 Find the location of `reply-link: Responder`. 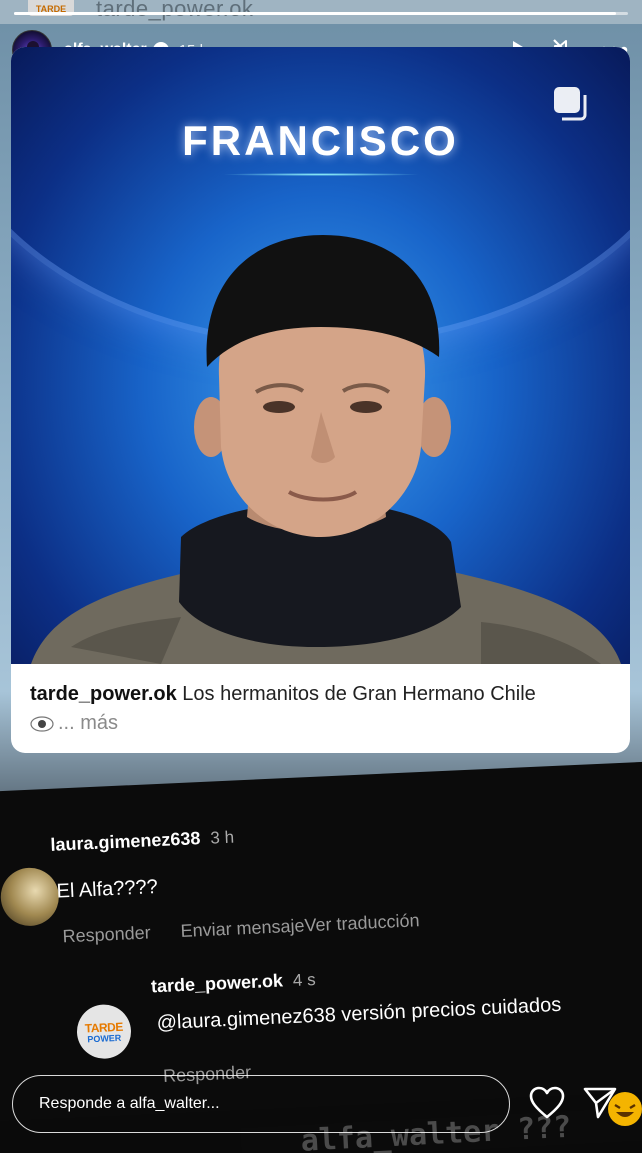

reply-link: Responder is located at coordinates (106, 934).